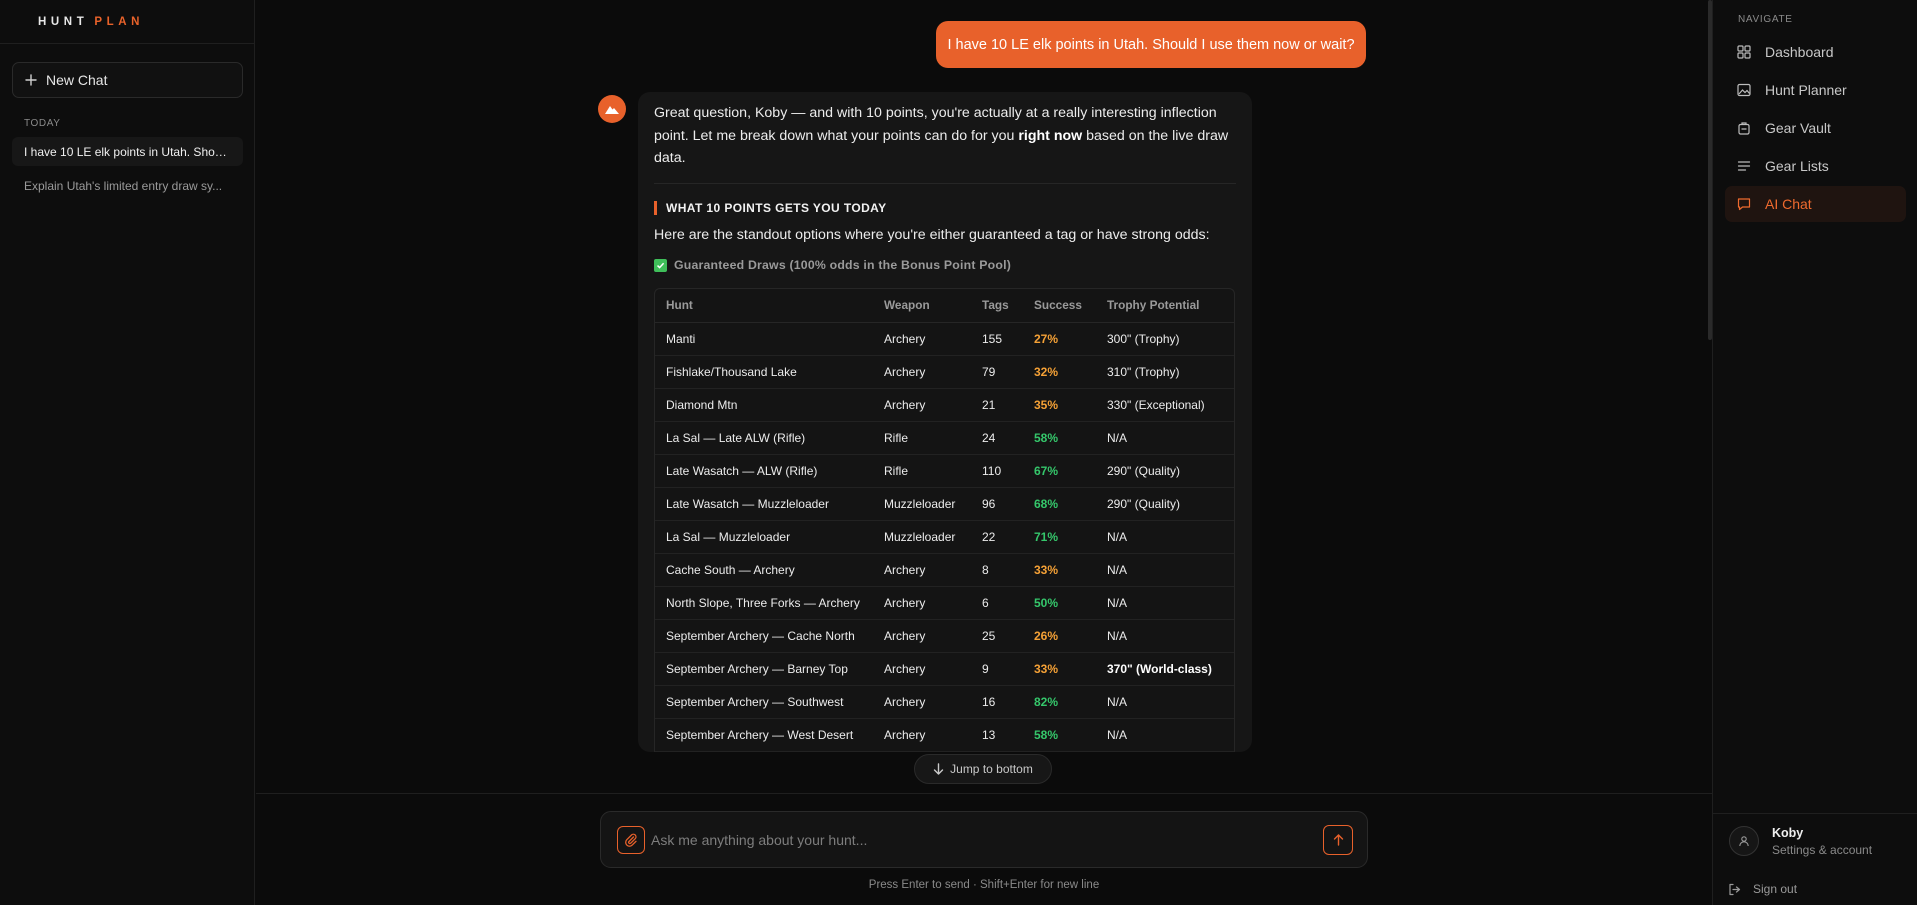  Describe the element at coordinates (945, 183) in the screenshot. I see `divider` at that location.